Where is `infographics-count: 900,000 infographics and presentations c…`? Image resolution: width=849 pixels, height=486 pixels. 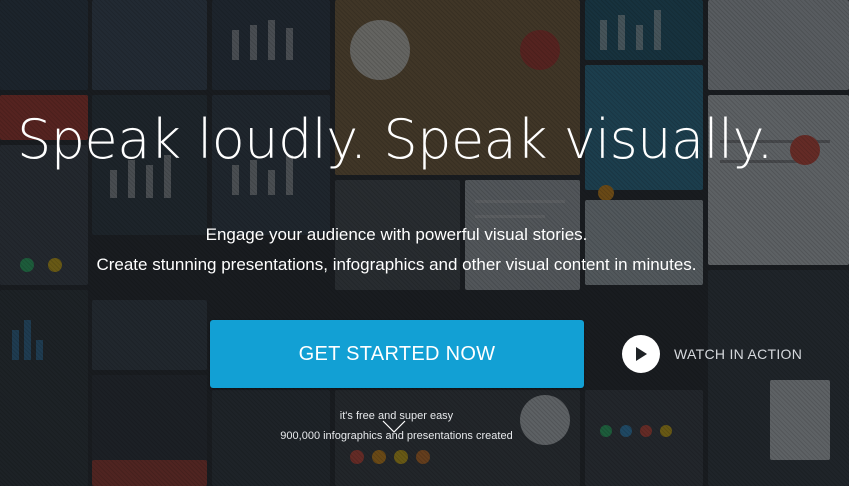
infographics-count: 900,000 infographics and presentations c… is located at coordinates (396, 436).